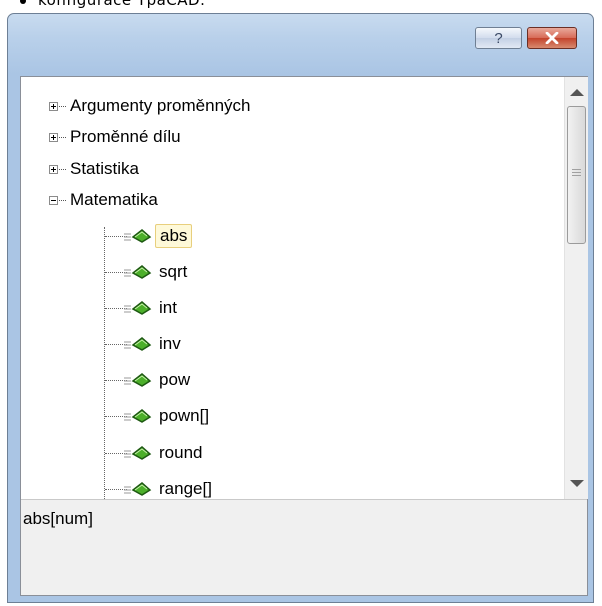 Image resolution: width=602 pixels, height=606 pixels. I want to click on tree-item-inv: inv, so click(153, 344).